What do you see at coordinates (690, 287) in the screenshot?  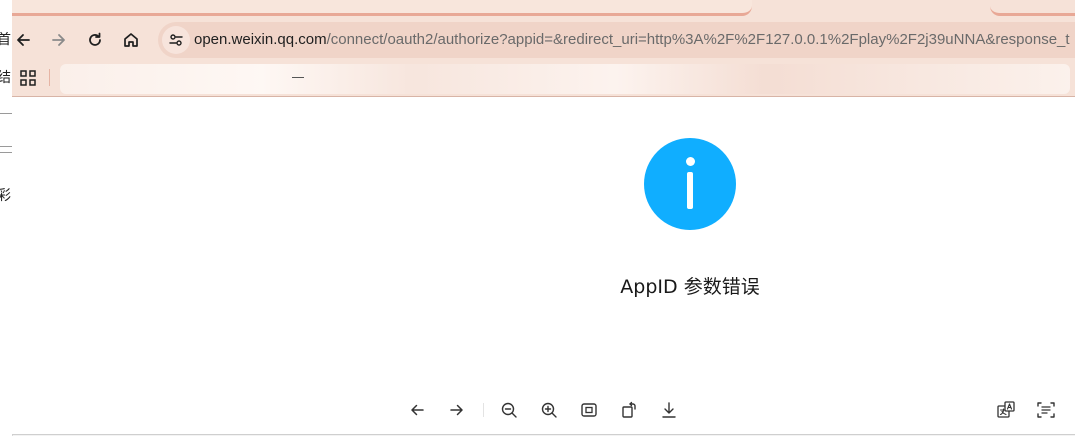 I see `error-message: AppID 参数错误` at bounding box center [690, 287].